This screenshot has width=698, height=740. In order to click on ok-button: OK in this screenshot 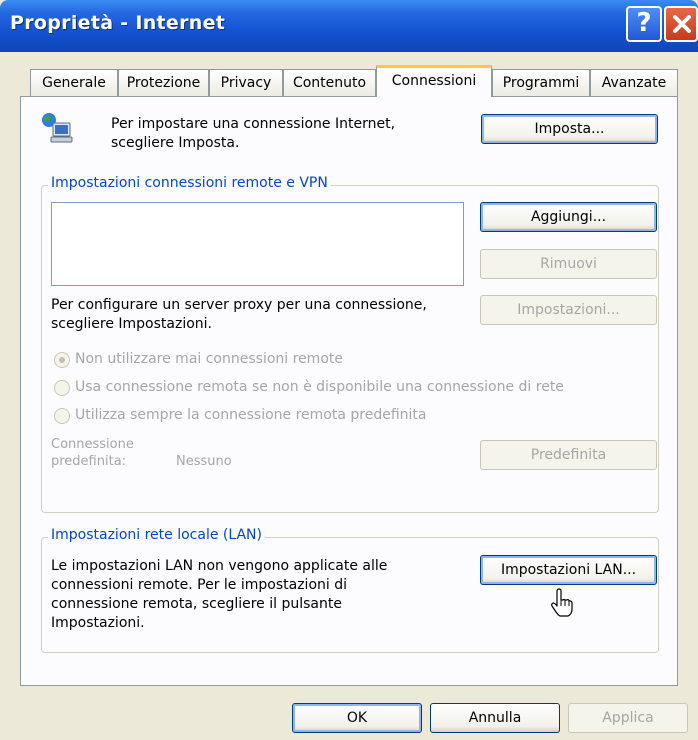, I will do `click(357, 718)`.